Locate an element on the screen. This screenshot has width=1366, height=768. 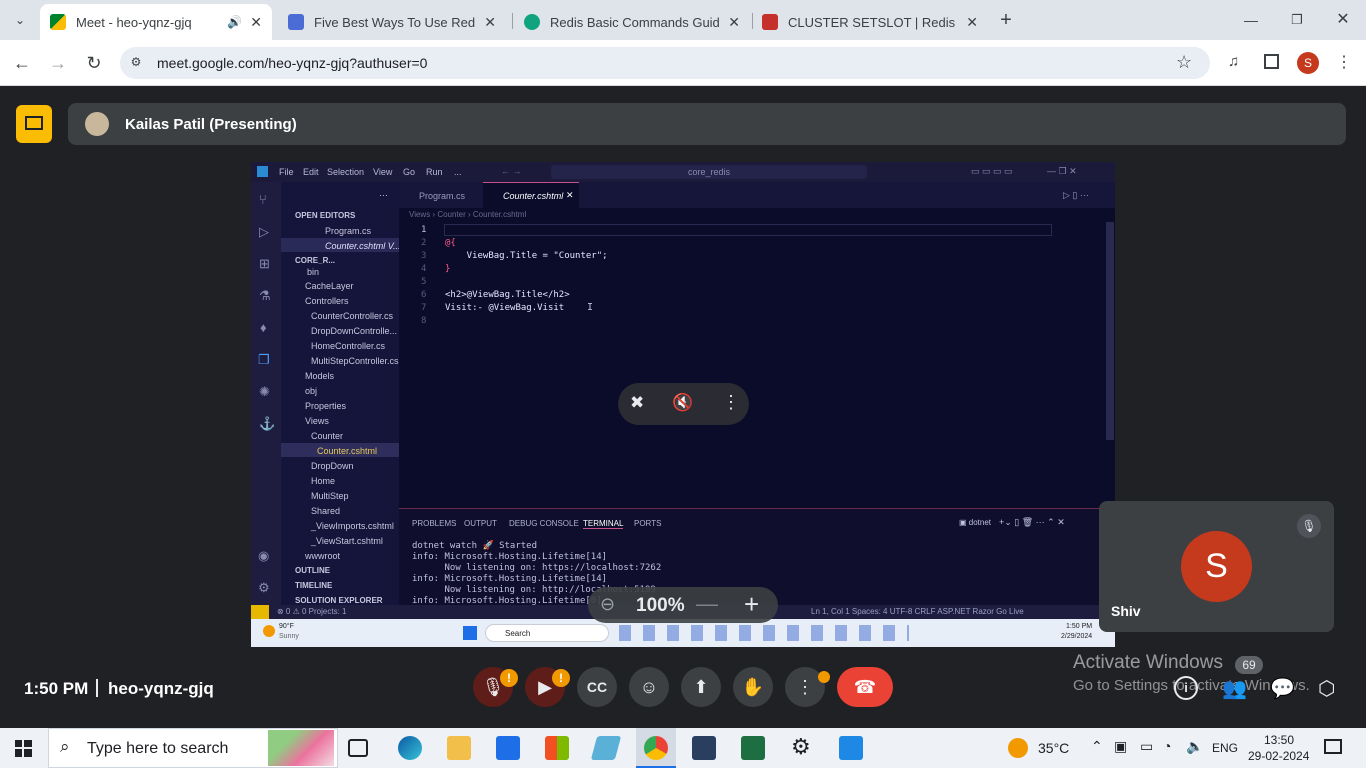
tree-item: Views is located at coordinates (317, 421).